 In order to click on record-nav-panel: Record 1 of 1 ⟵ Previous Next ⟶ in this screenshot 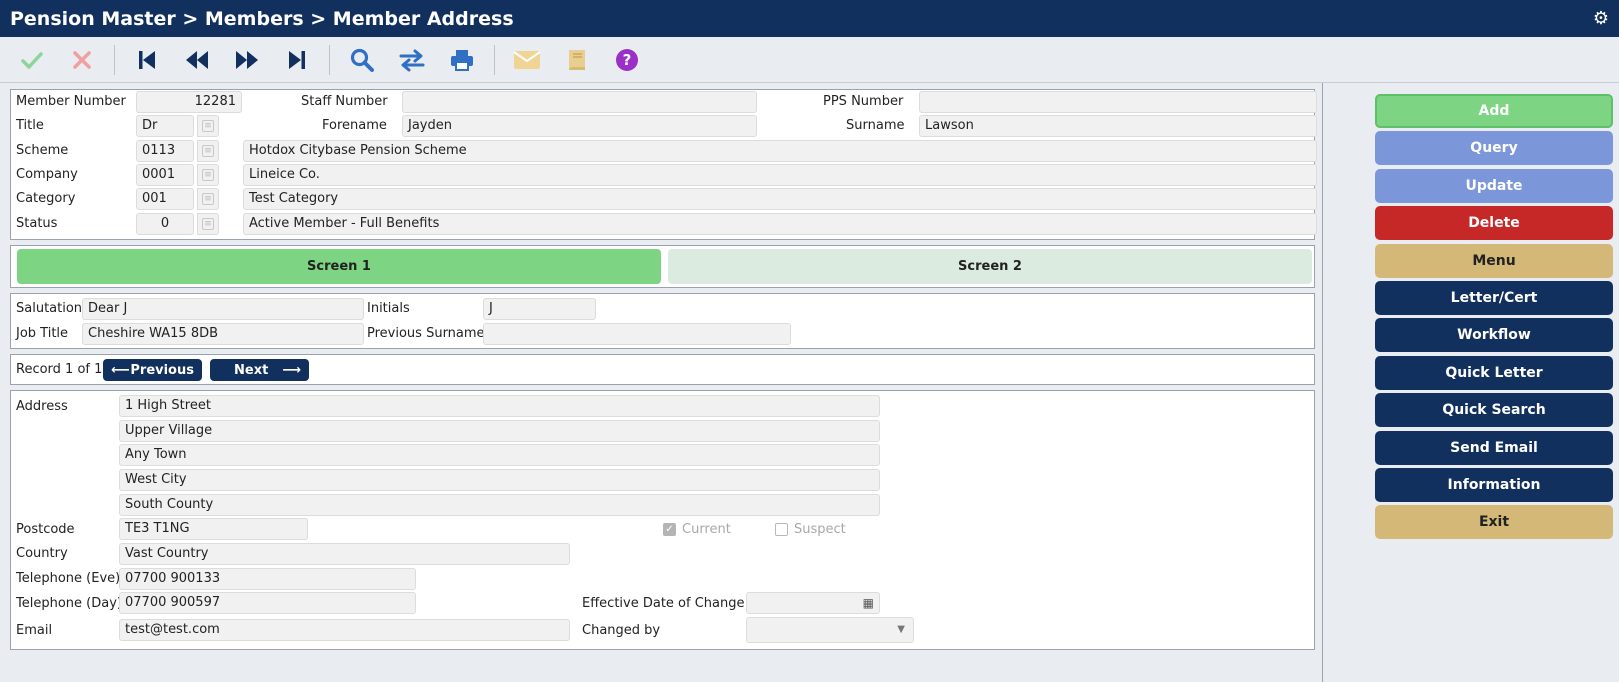, I will do `click(662, 369)`.